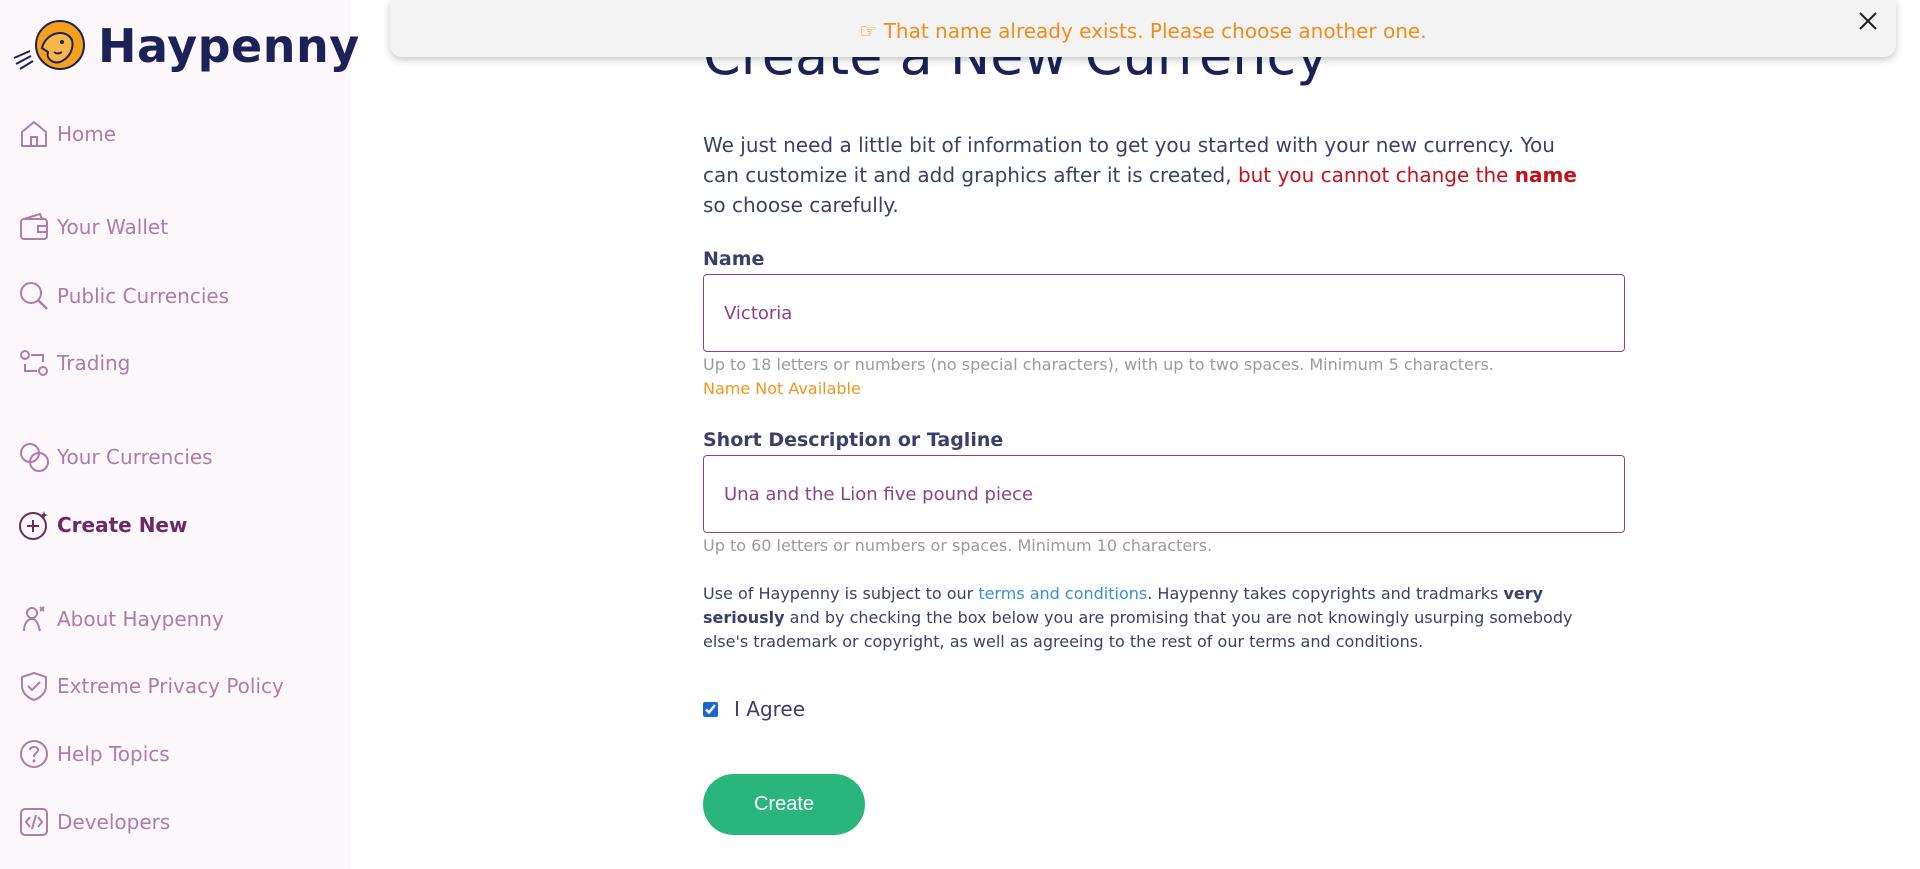  I want to click on close-icon, so click(1868, 21).